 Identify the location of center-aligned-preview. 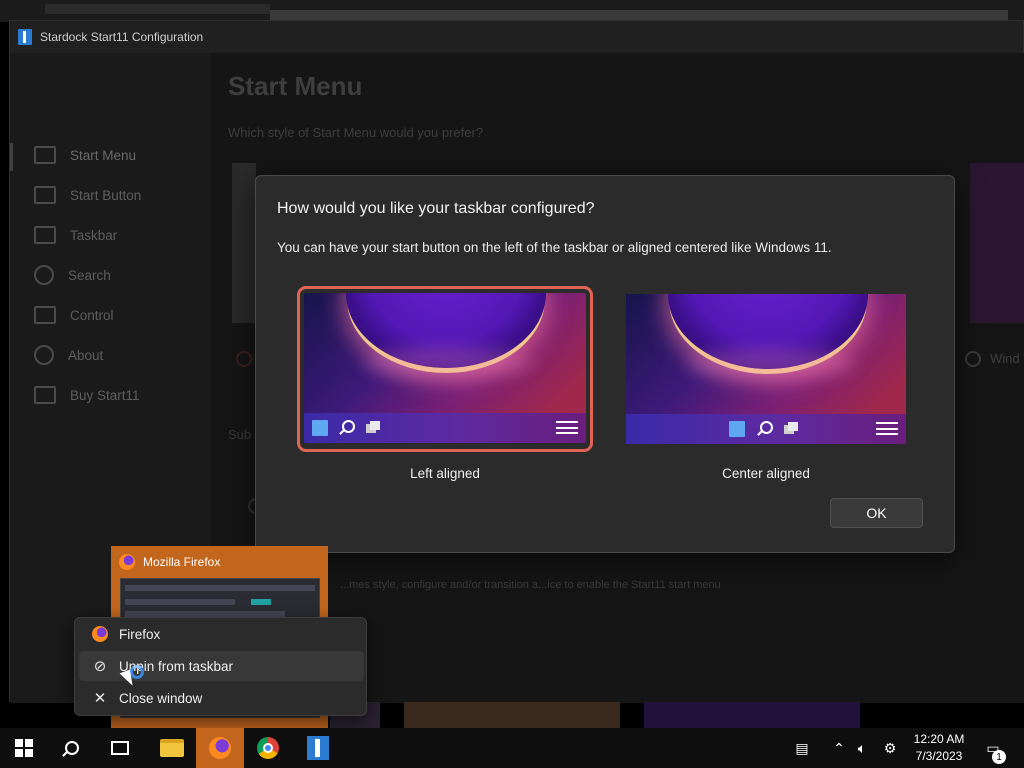
(766, 369).